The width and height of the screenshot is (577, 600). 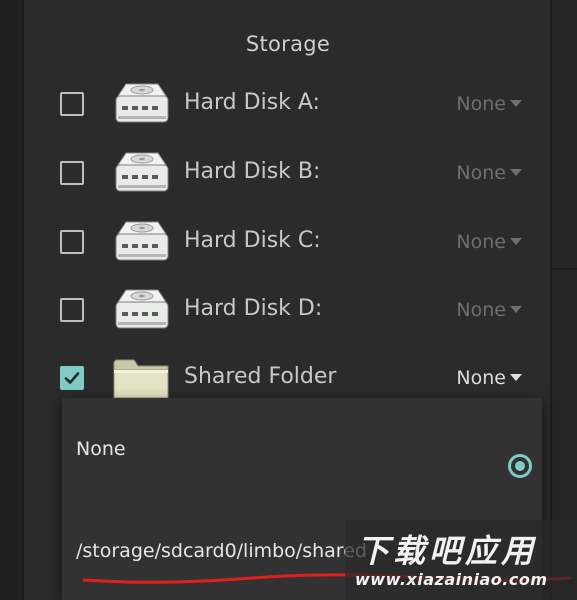 I want to click on checkmark-icon, so click(x=72, y=378).